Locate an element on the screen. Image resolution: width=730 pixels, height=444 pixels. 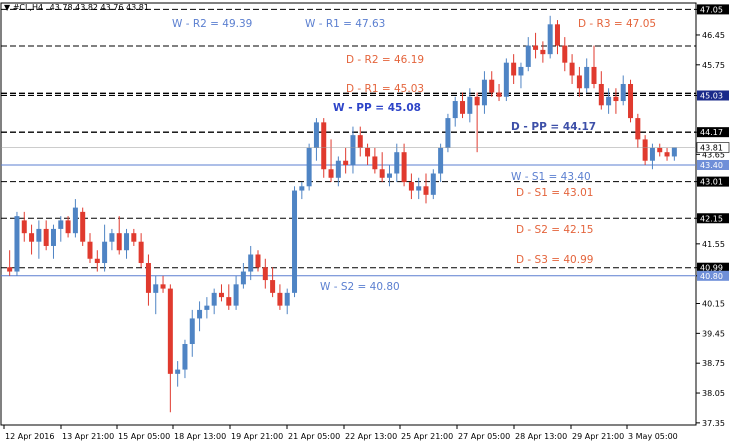
time-tick-label: 12 Apr 2016 is located at coordinates (29, 436).